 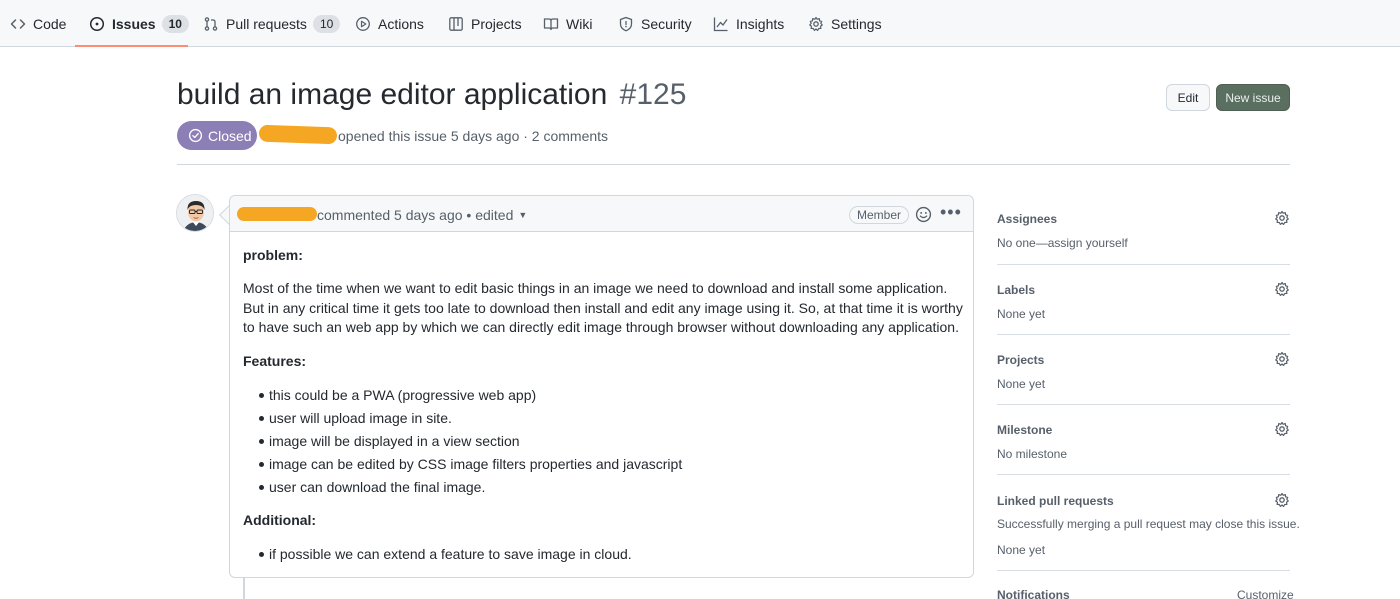 I want to click on issue-title-text: build an image editor application, so click(x=392, y=94).